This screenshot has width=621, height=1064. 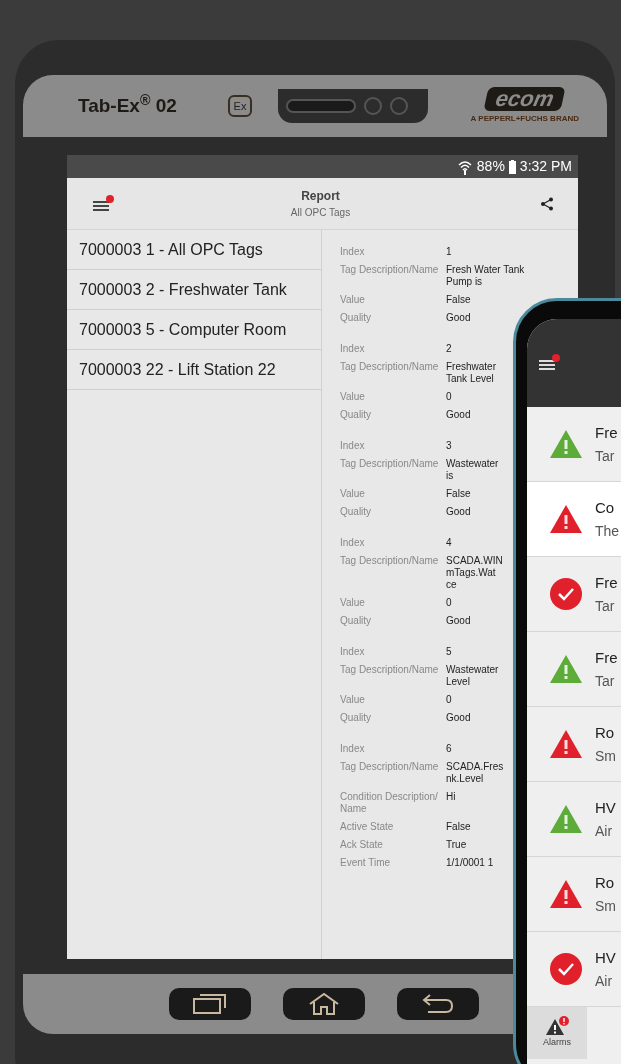 I want to click on field-value: Fresh Water Tank Pump is, so click(x=485, y=276).